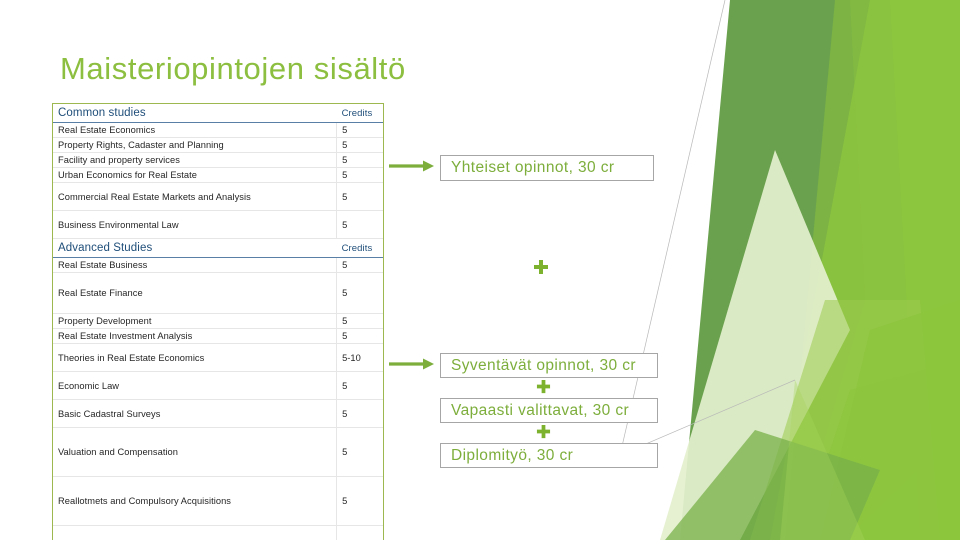  Describe the element at coordinates (195, 533) in the screenshot. I see `course-name: Environmental Law` at that location.